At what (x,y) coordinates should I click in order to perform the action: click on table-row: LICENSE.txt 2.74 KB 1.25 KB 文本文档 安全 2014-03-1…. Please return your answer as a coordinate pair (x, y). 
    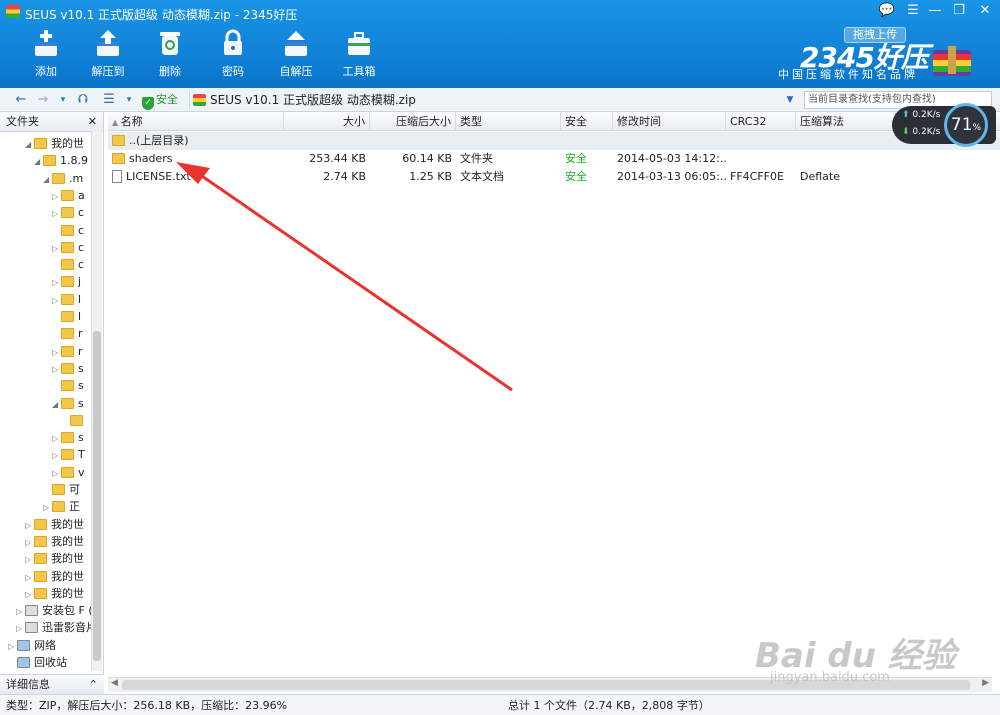
    Looking at the image, I should click on (554, 177).